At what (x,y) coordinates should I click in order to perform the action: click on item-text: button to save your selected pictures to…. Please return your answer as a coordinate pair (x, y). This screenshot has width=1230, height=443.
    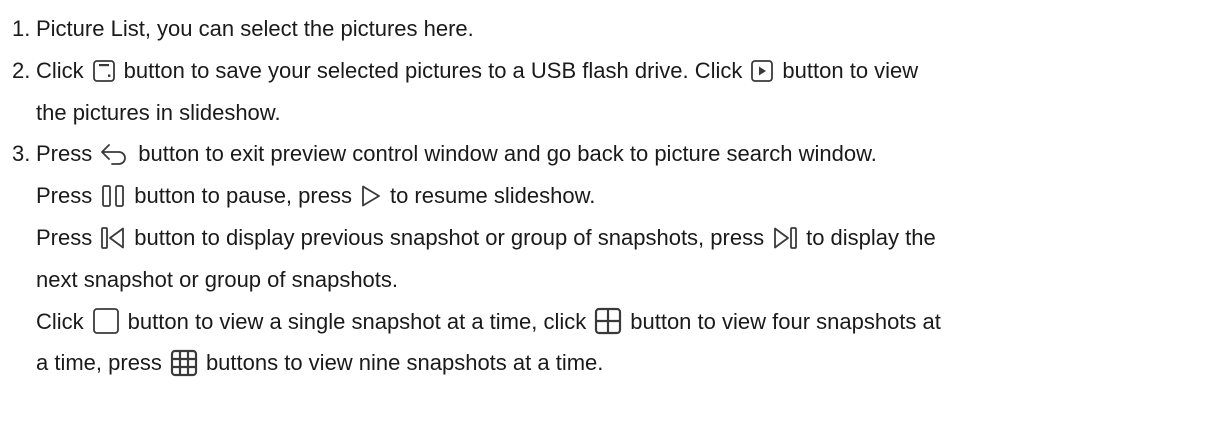
    Looking at the image, I should click on (433, 70).